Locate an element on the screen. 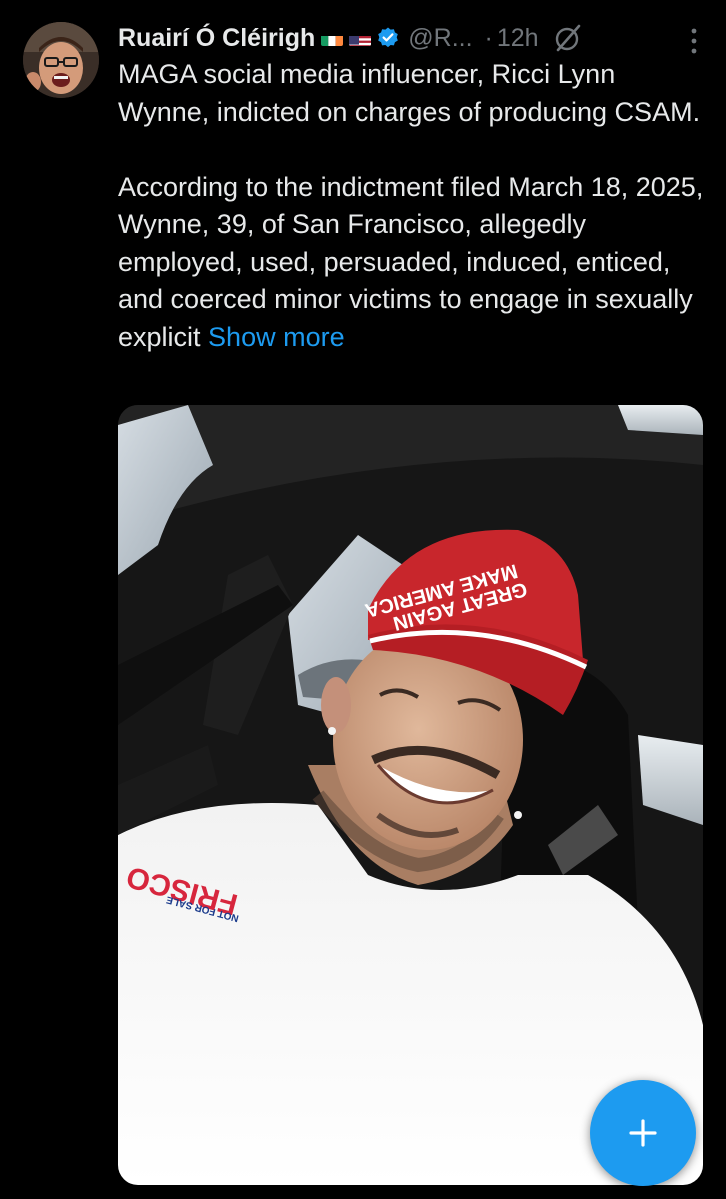  timestamp: 12h is located at coordinates (518, 38).